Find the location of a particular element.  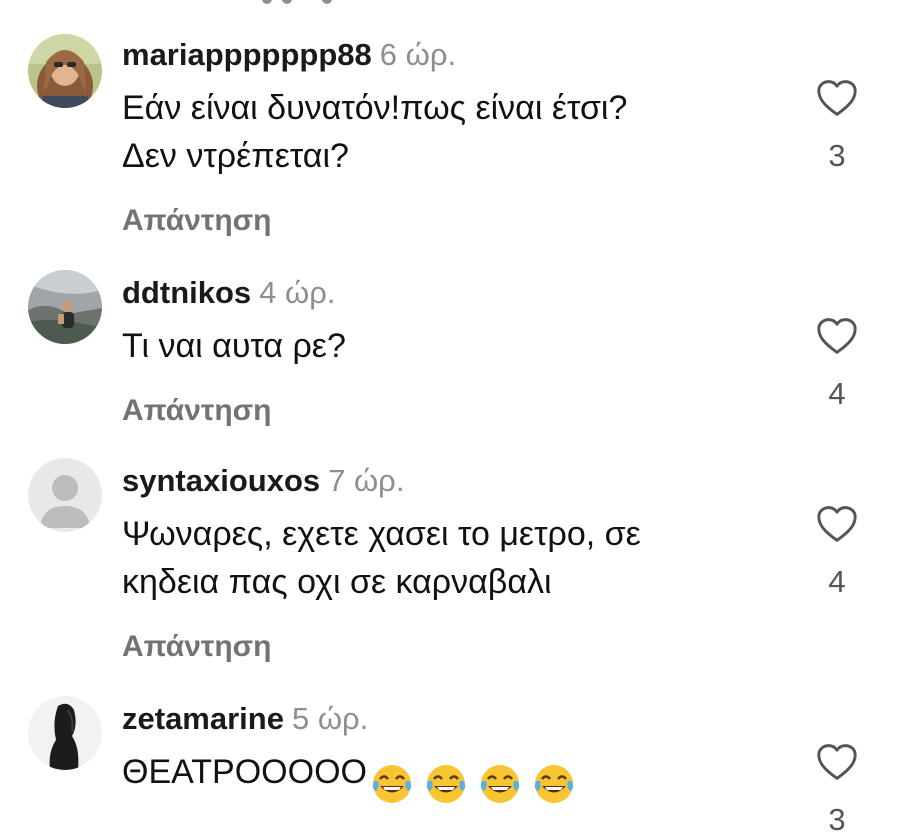

comment-meta: mariappppppp88 6 ώρ. is located at coordinates (446, 55).